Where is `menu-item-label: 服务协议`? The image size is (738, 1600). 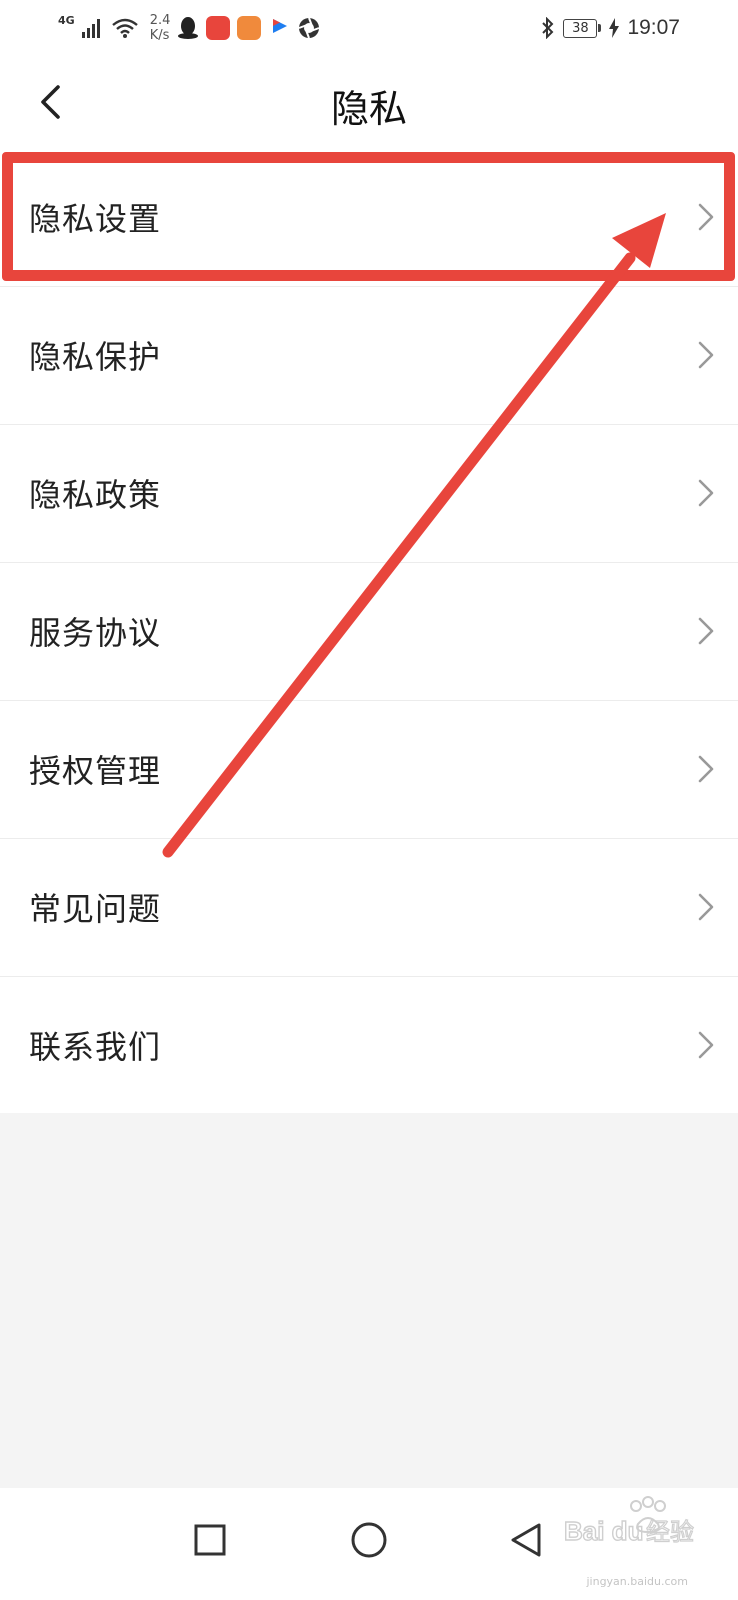
menu-item-label: 服务协议 is located at coordinates (95, 633).